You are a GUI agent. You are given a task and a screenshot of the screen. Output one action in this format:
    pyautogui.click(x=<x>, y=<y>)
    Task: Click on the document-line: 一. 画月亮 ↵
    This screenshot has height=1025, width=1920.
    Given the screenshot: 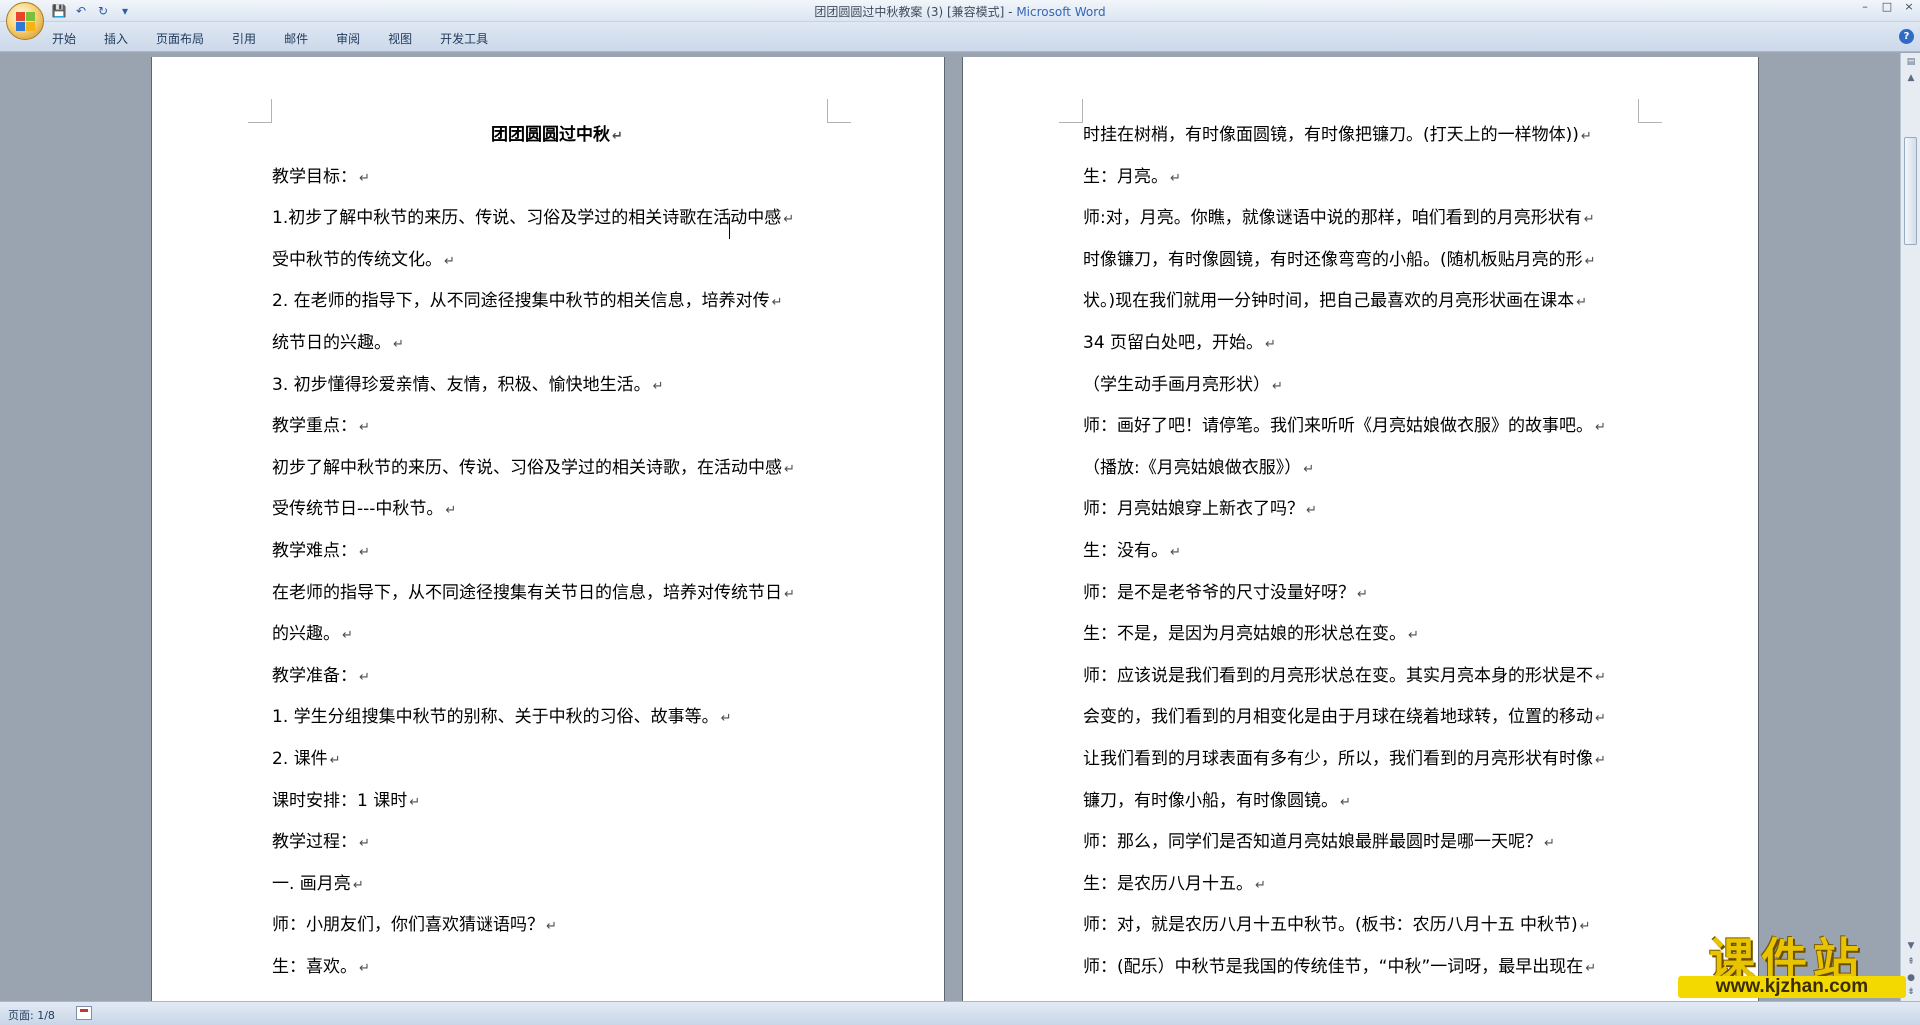 What is the action you would take?
    pyautogui.click(x=557, y=885)
    